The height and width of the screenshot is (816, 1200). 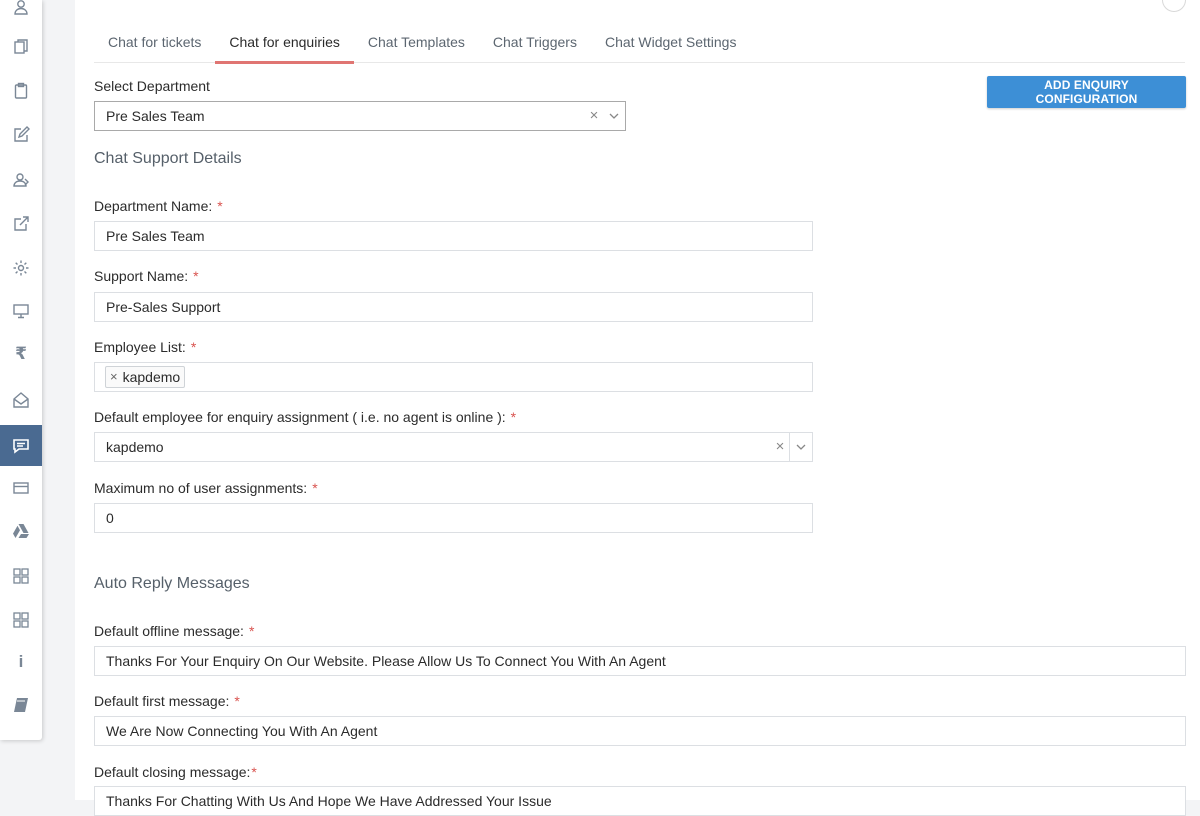 What do you see at coordinates (21, 135) in the screenshot?
I see `edit-icon` at bounding box center [21, 135].